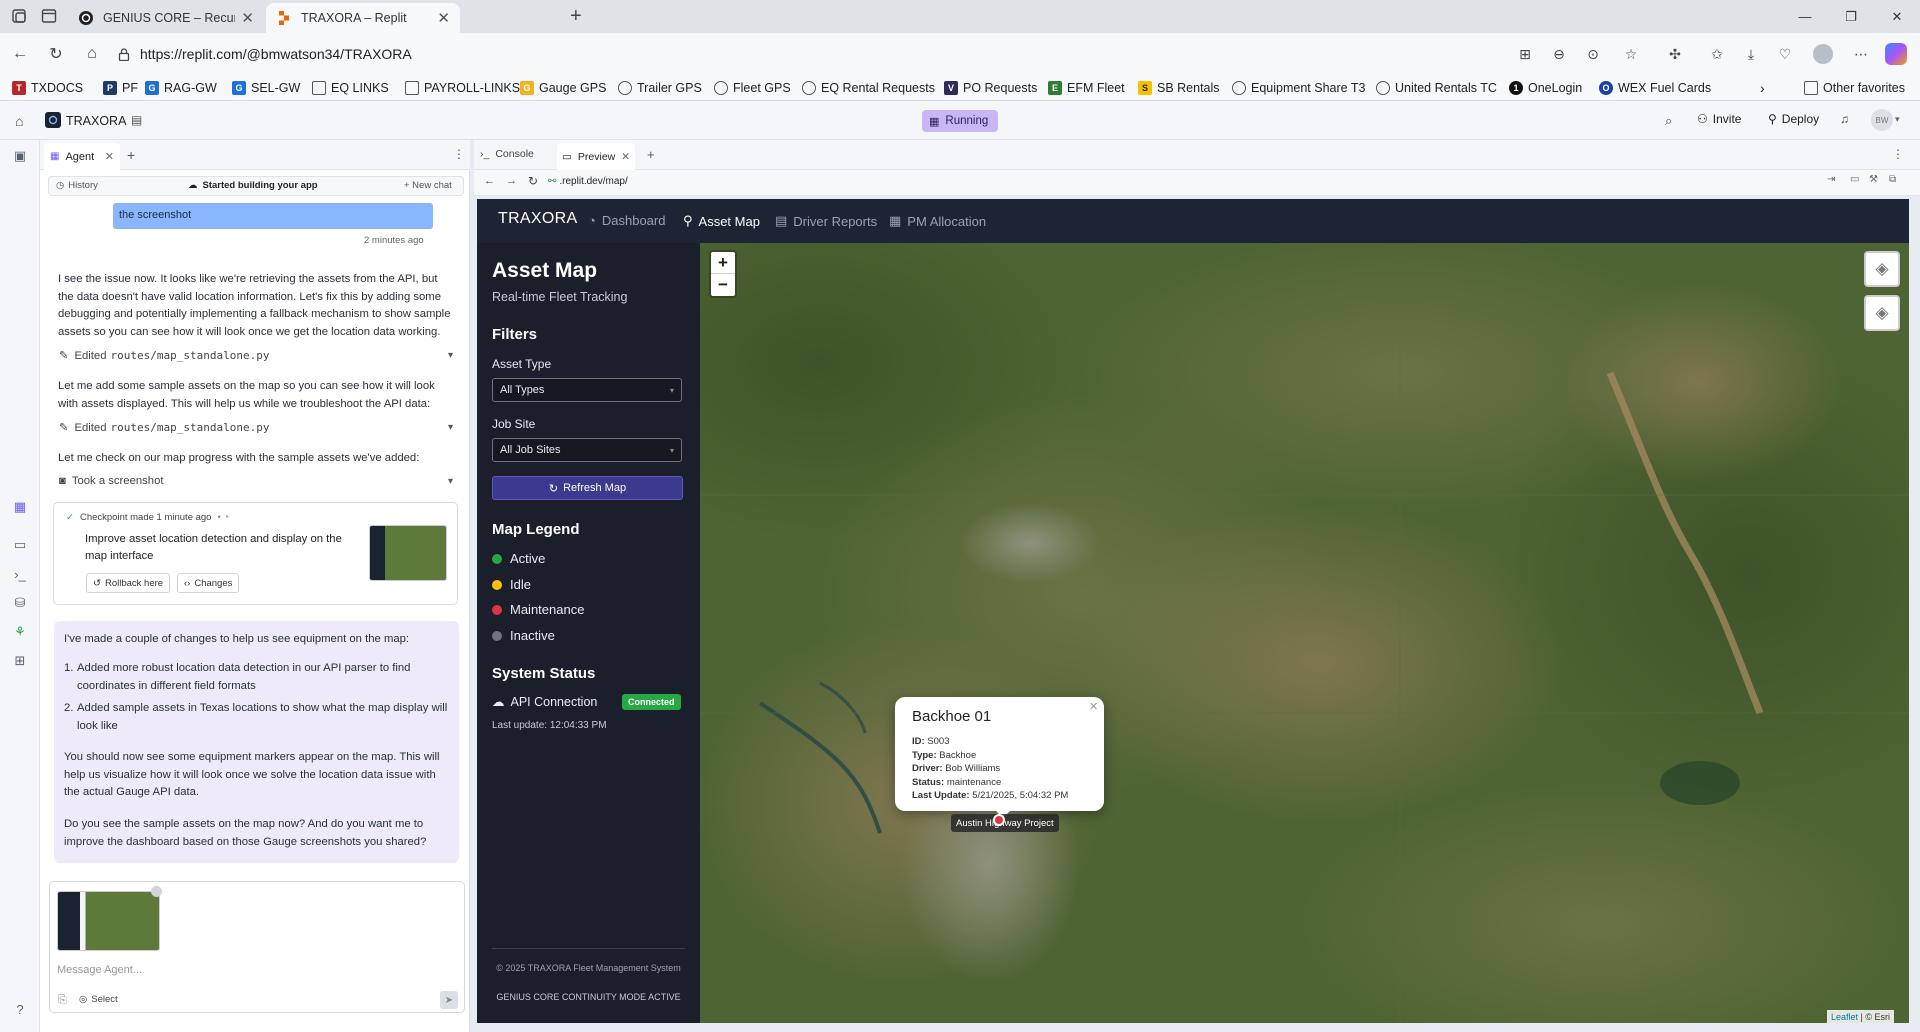  I want to click on open-new-window-icon: ⧉, so click(1892, 179).